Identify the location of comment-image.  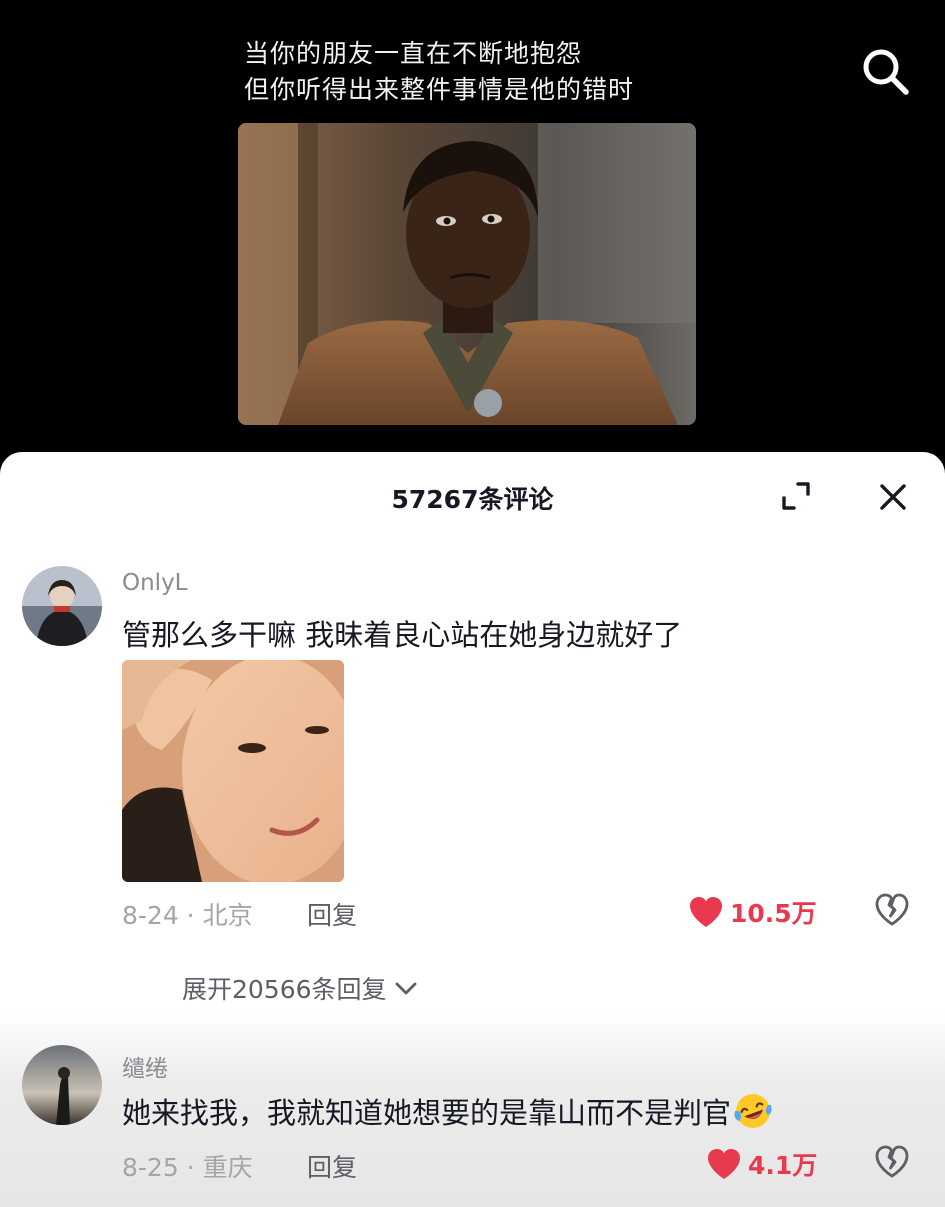
(233, 771).